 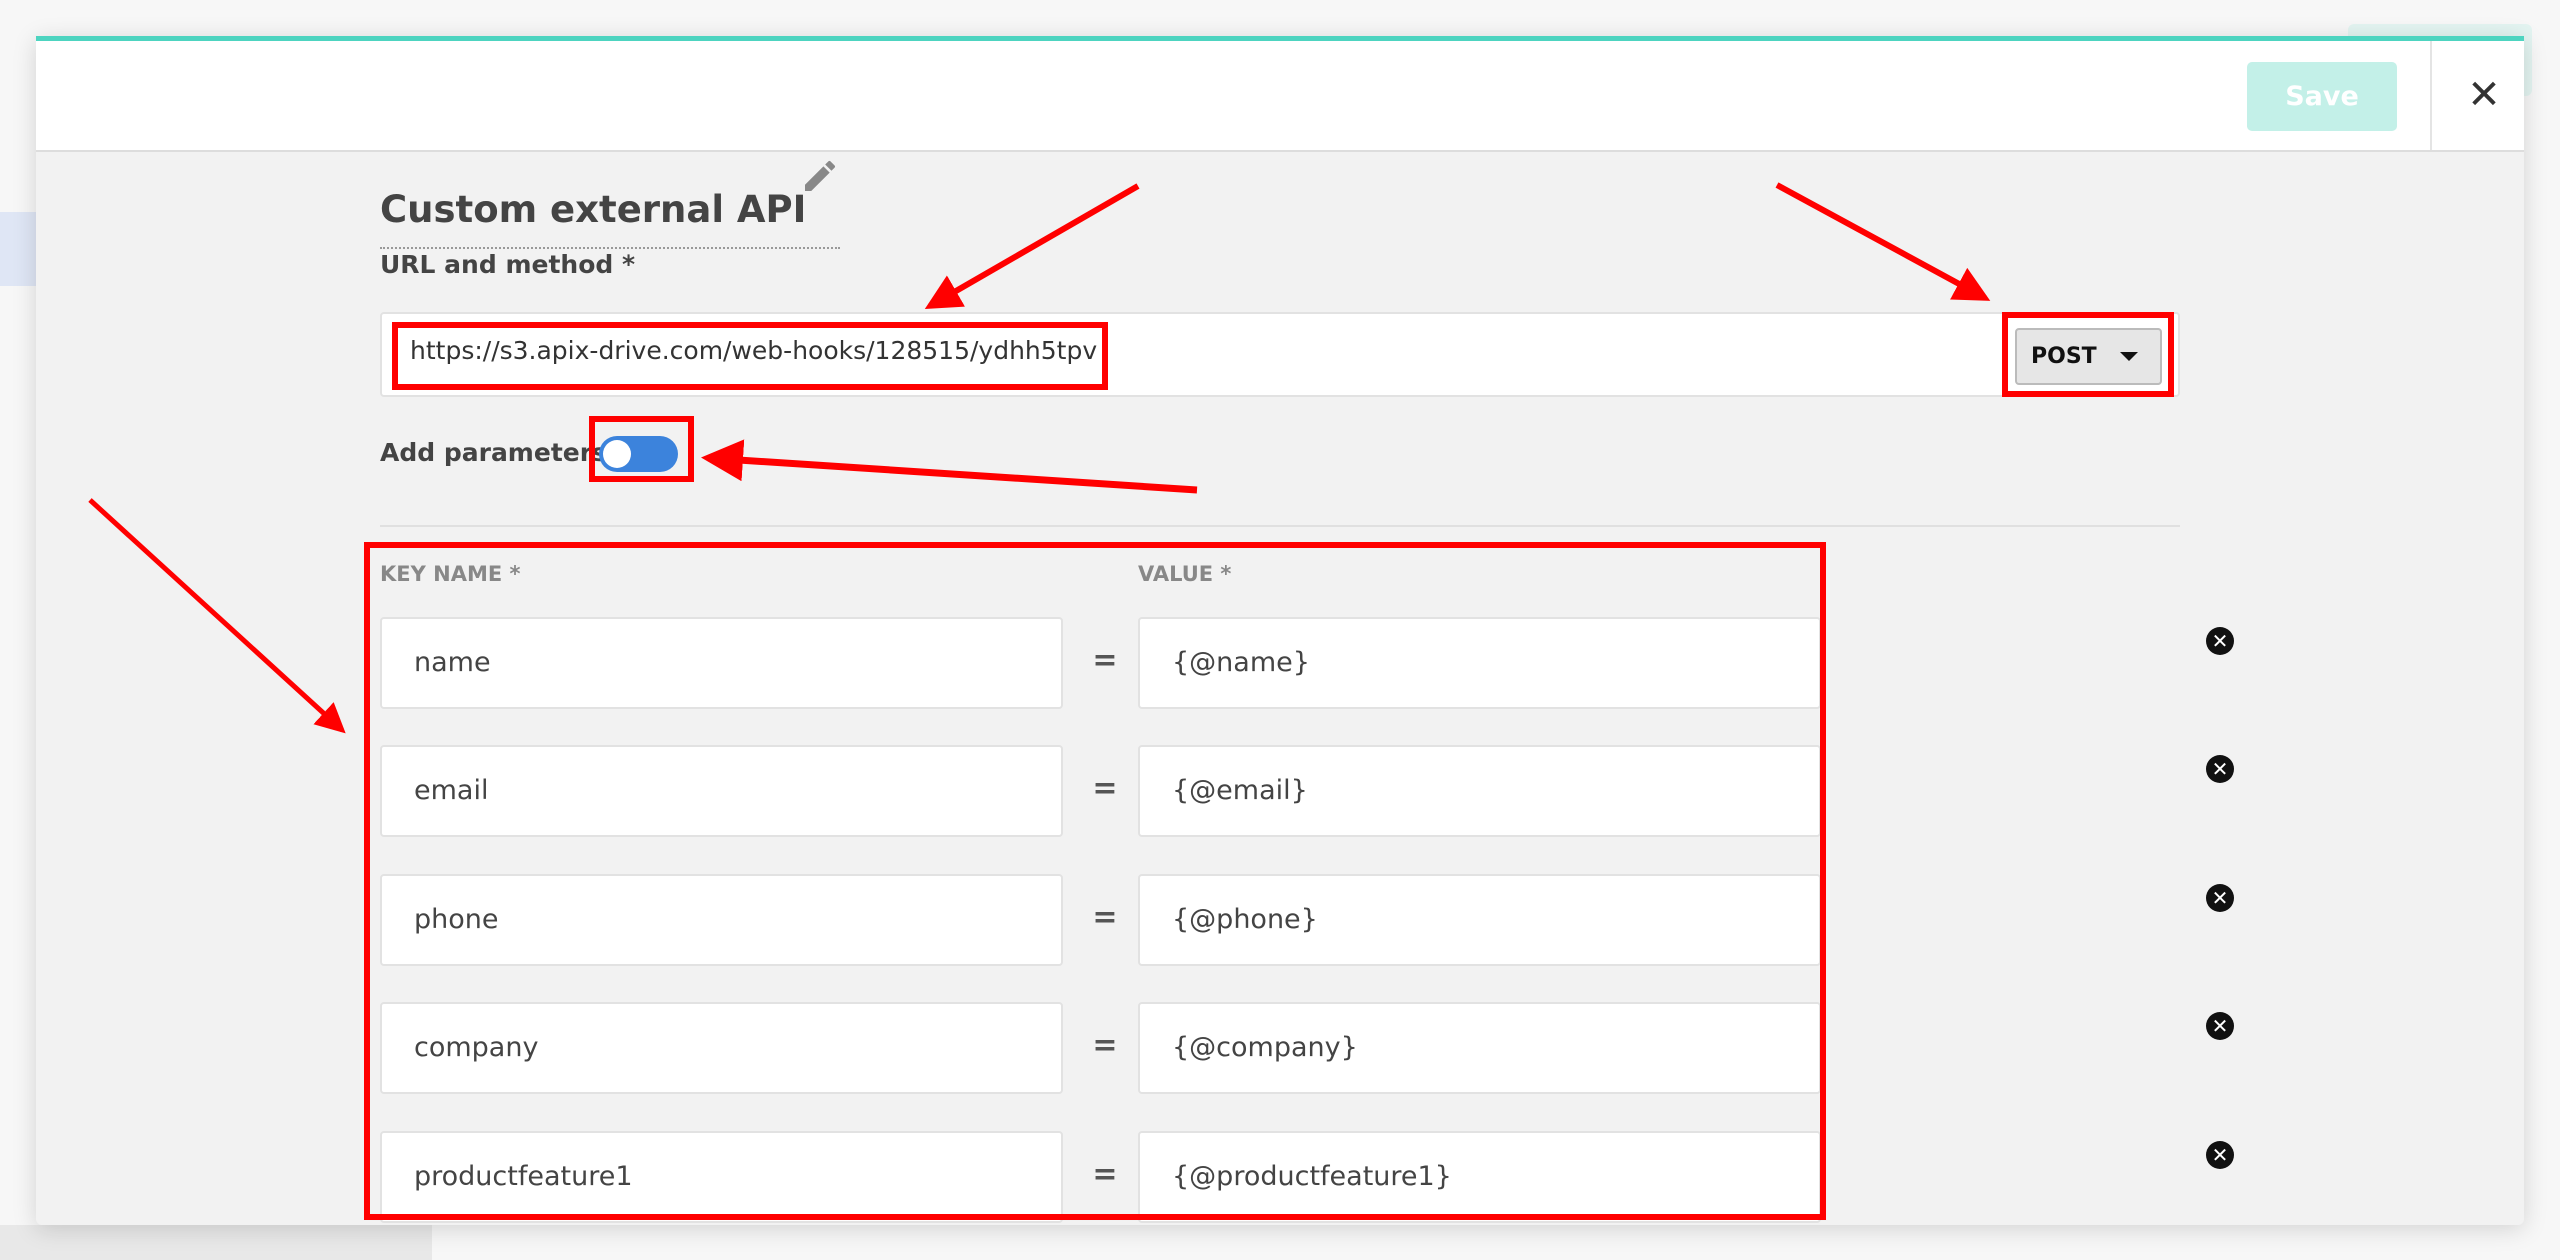 What do you see at coordinates (1479, 791) in the screenshot?
I see `value-input: {@email}` at bounding box center [1479, 791].